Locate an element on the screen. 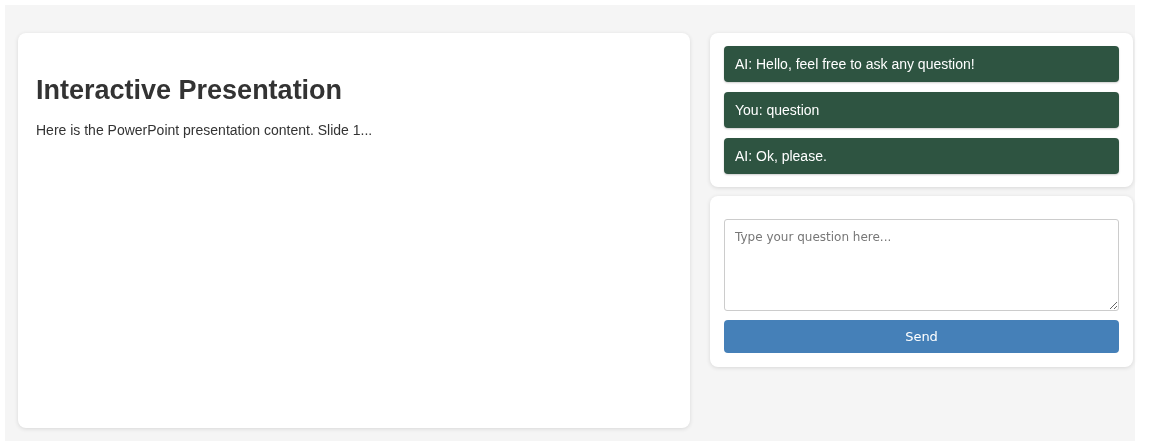  chat-message: You: question is located at coordinates (921, 110).